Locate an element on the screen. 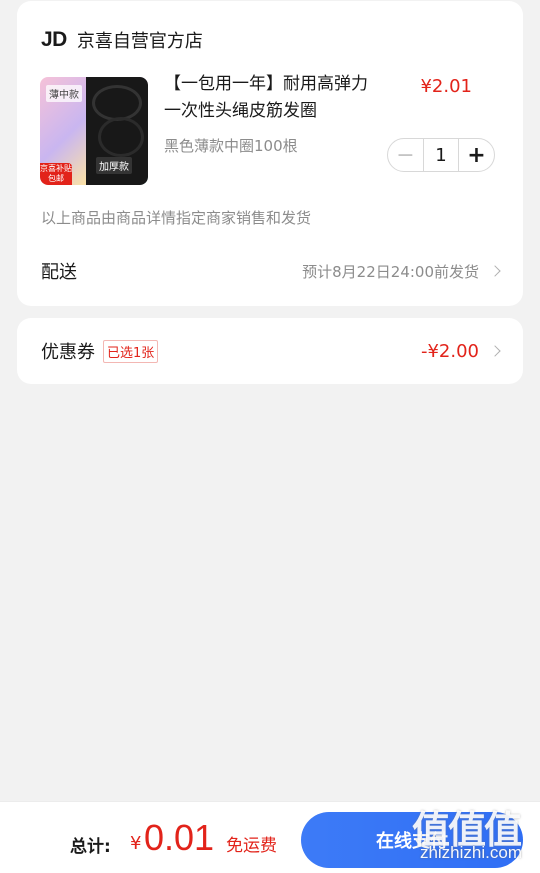 This screenshot has width=540, height=873. total-amount: 0.01 is located at coordinates (179, 837).